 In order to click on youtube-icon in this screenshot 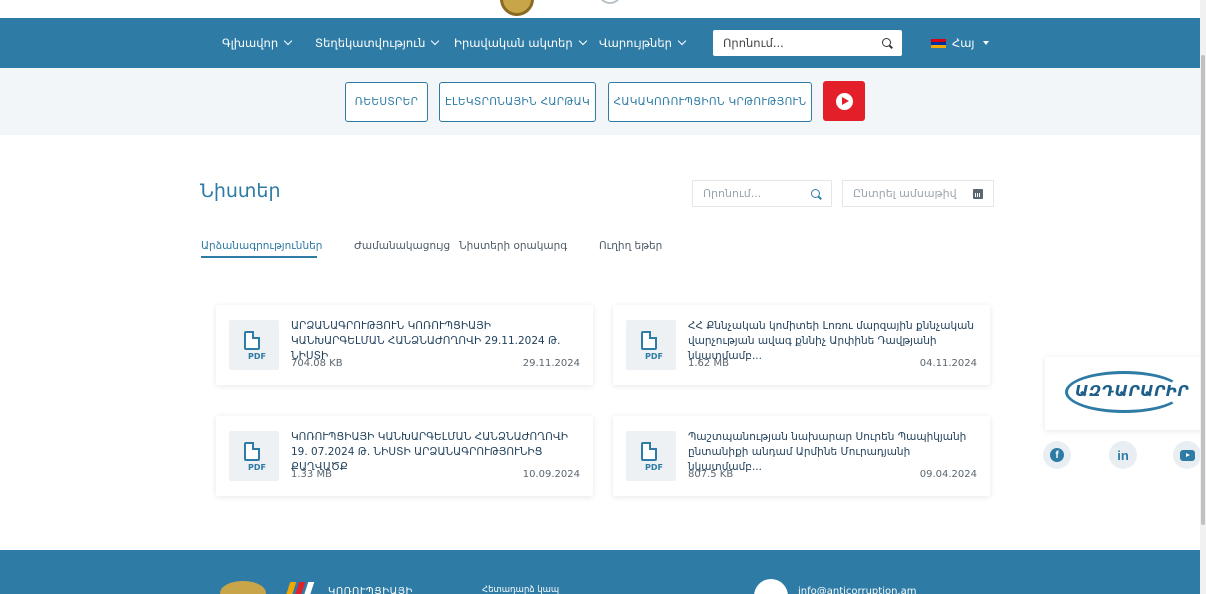, I will do `click(1187, 455)`.